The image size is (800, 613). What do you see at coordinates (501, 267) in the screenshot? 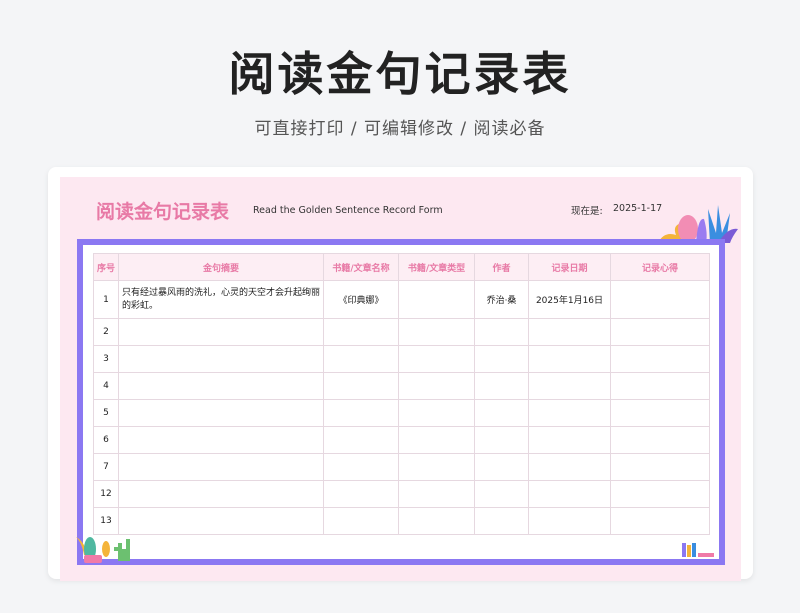
I see `col-header-author: 作者` at bounding box center [501, 267].